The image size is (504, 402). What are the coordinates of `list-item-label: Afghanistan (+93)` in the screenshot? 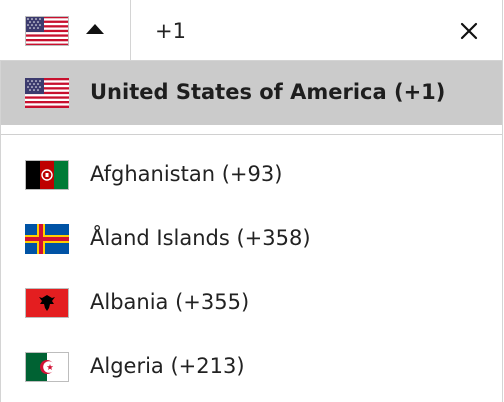 It's located at (186, 174).